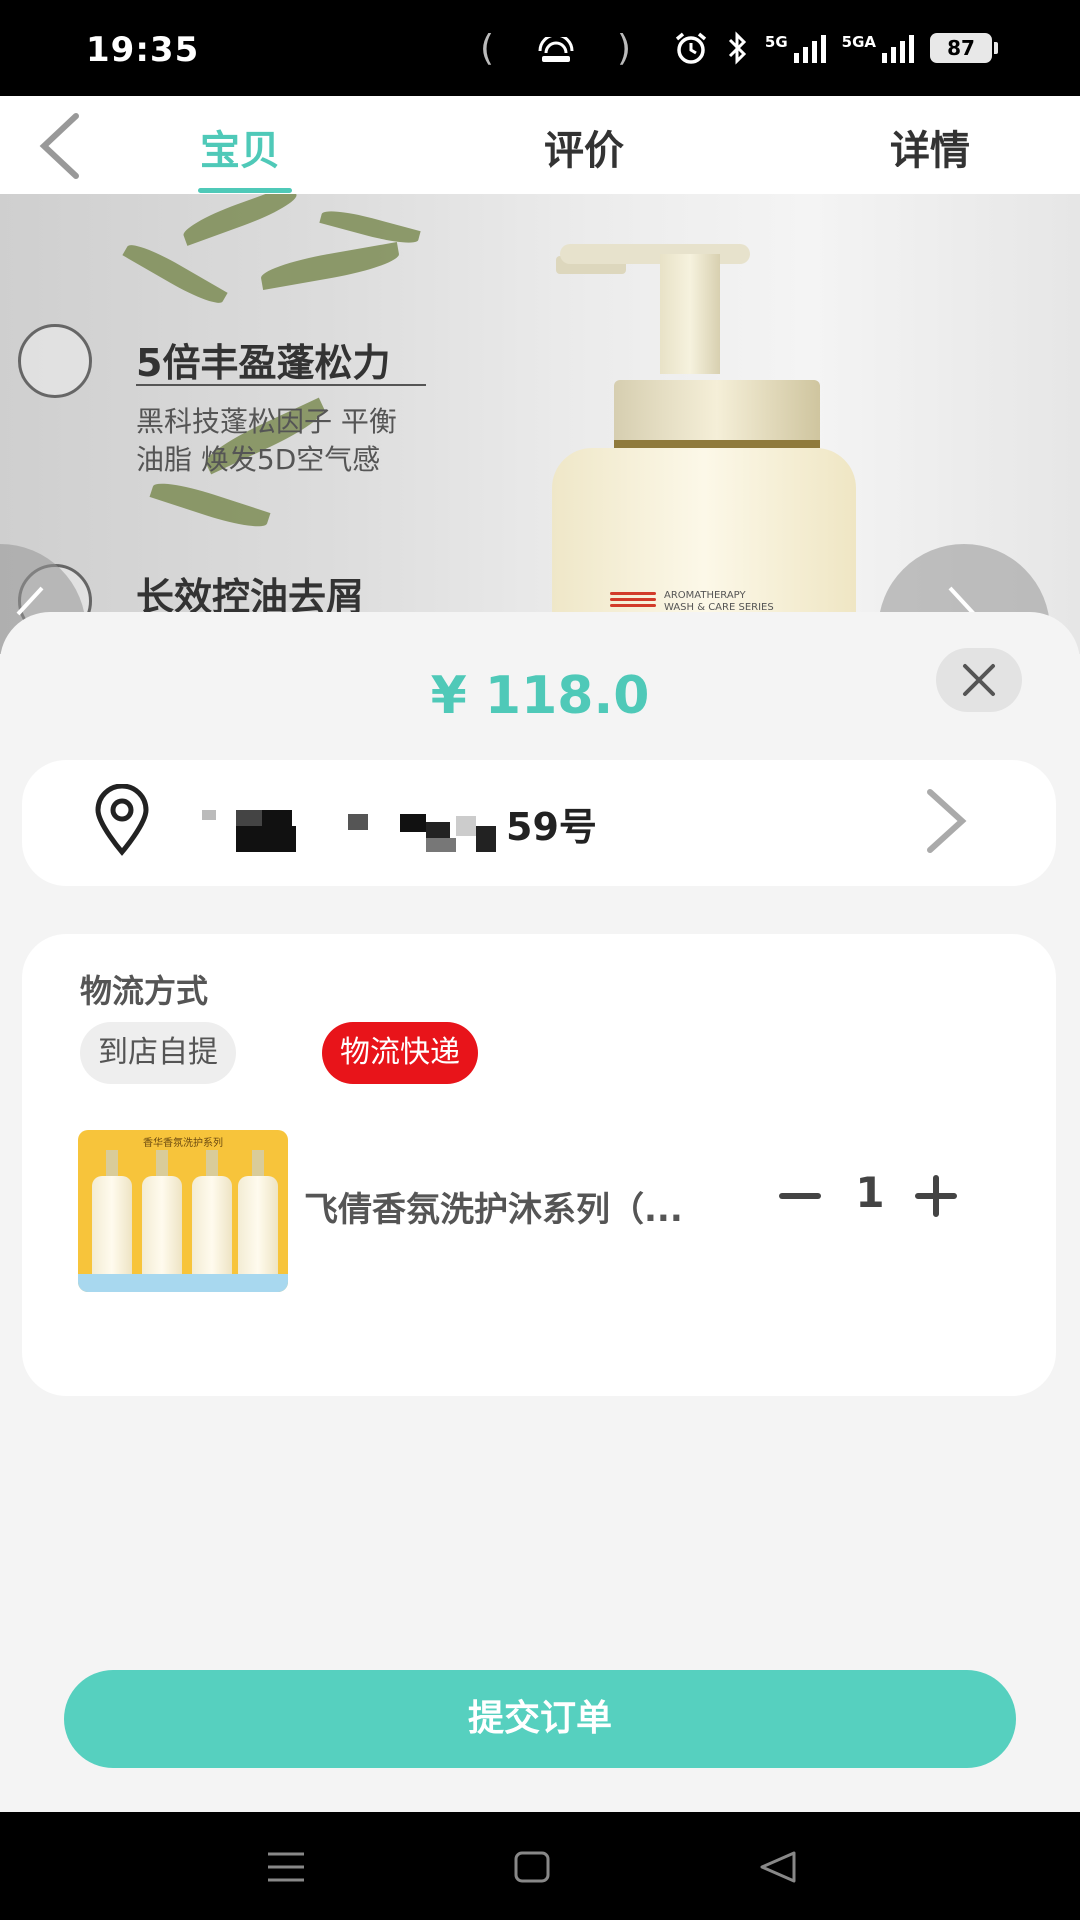 This screenshot has height=1920, width=1080. What do you see at coordinates (655, 254) in the screenshot?
I see `bottle-cap` at bounding box center [655, 254].